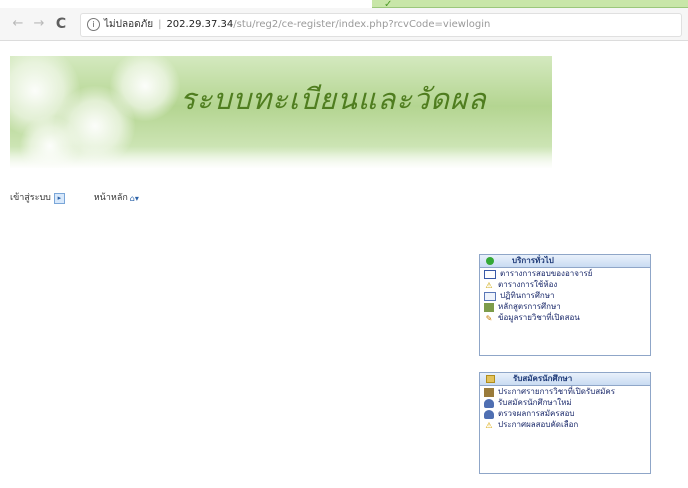 The height and width of the screenshot is (488, 688). I want to click on list-item-exam-schedule: ตารางการสอบของอาจารย์, so click(565, 273).